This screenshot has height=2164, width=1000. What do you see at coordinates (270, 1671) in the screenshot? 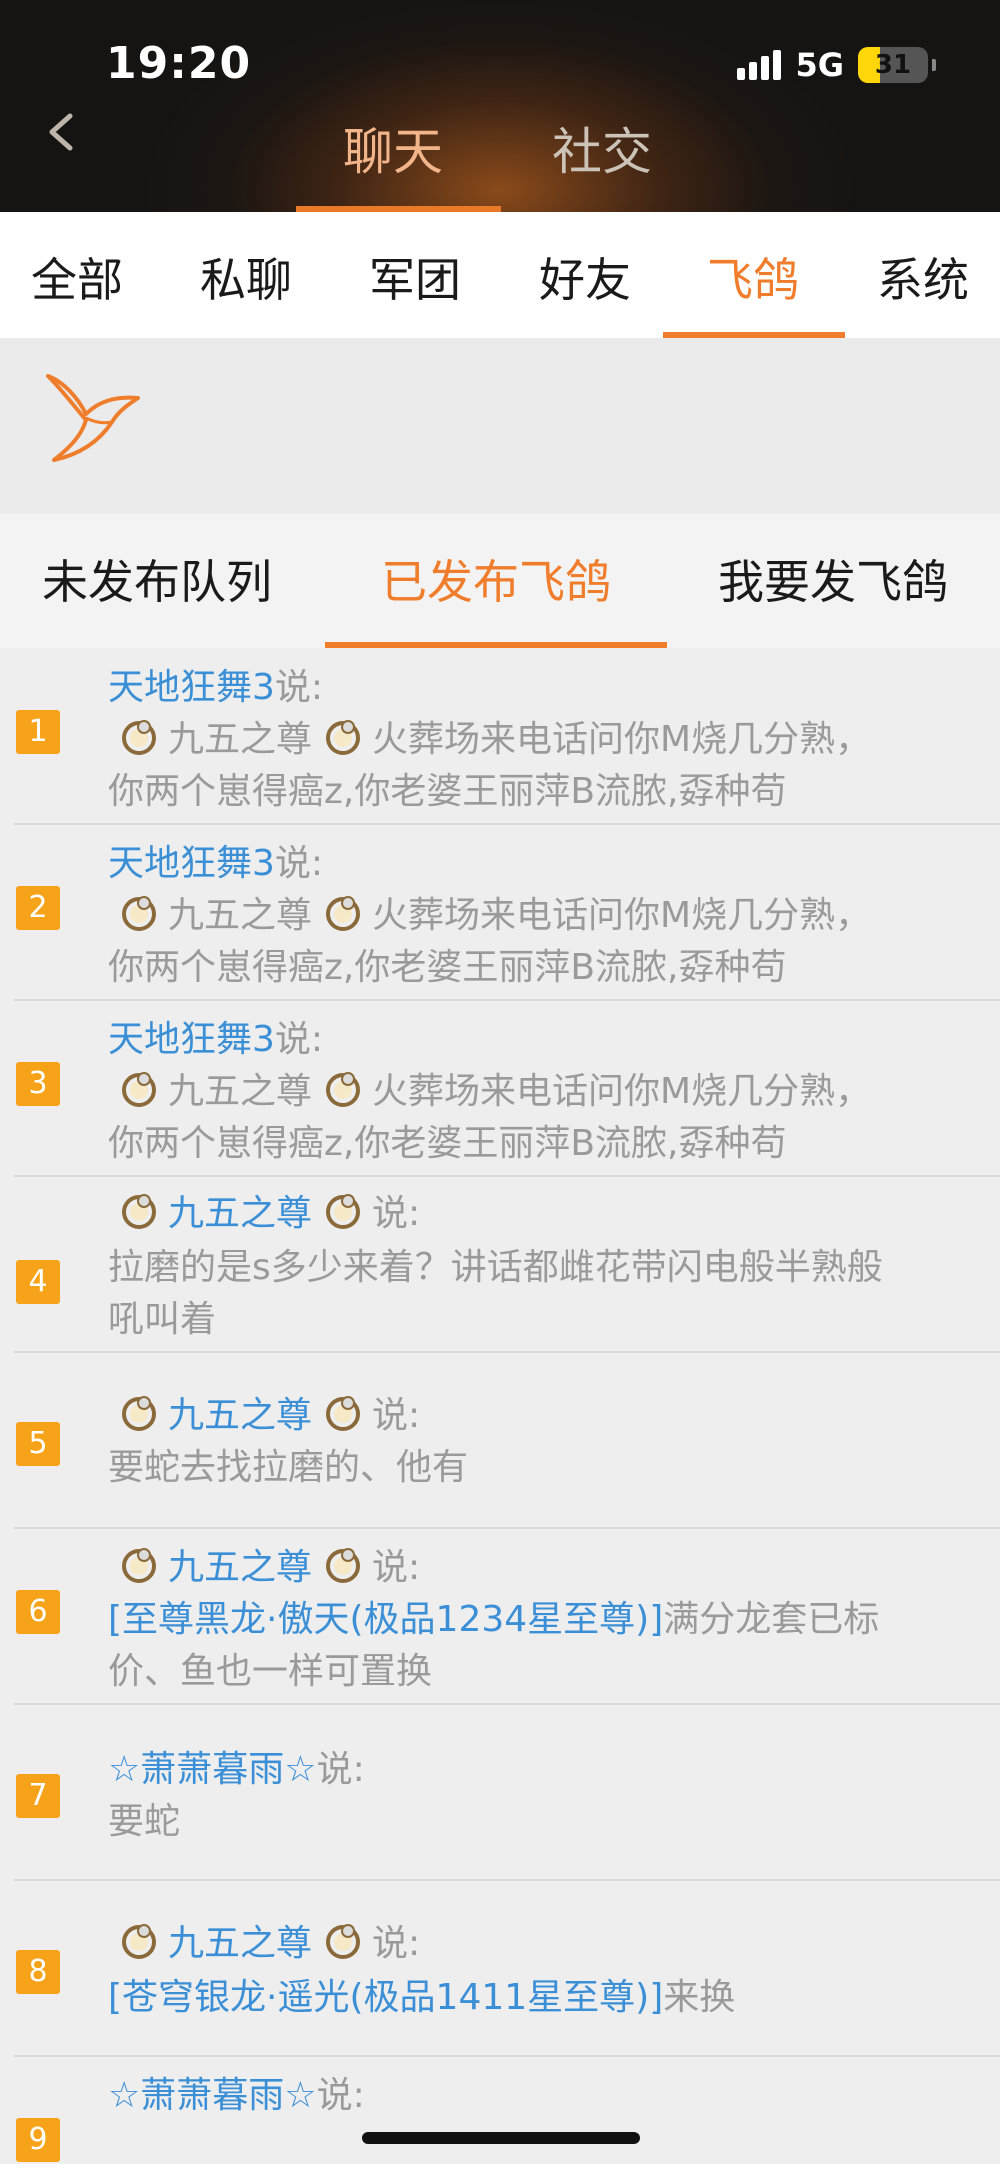
I see `message-text: 价、鱼也一样可置换` at bounding box center [270, 1671].